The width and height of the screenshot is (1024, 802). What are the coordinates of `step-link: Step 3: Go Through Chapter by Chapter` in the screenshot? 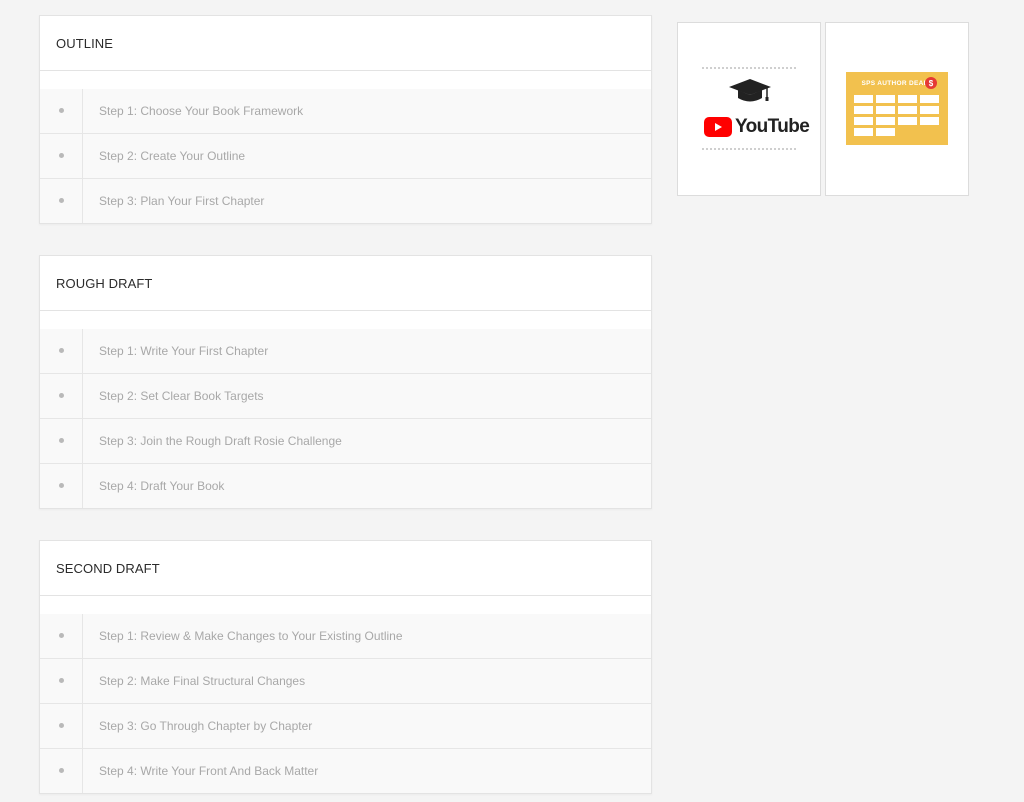 It's located at (197, 726).